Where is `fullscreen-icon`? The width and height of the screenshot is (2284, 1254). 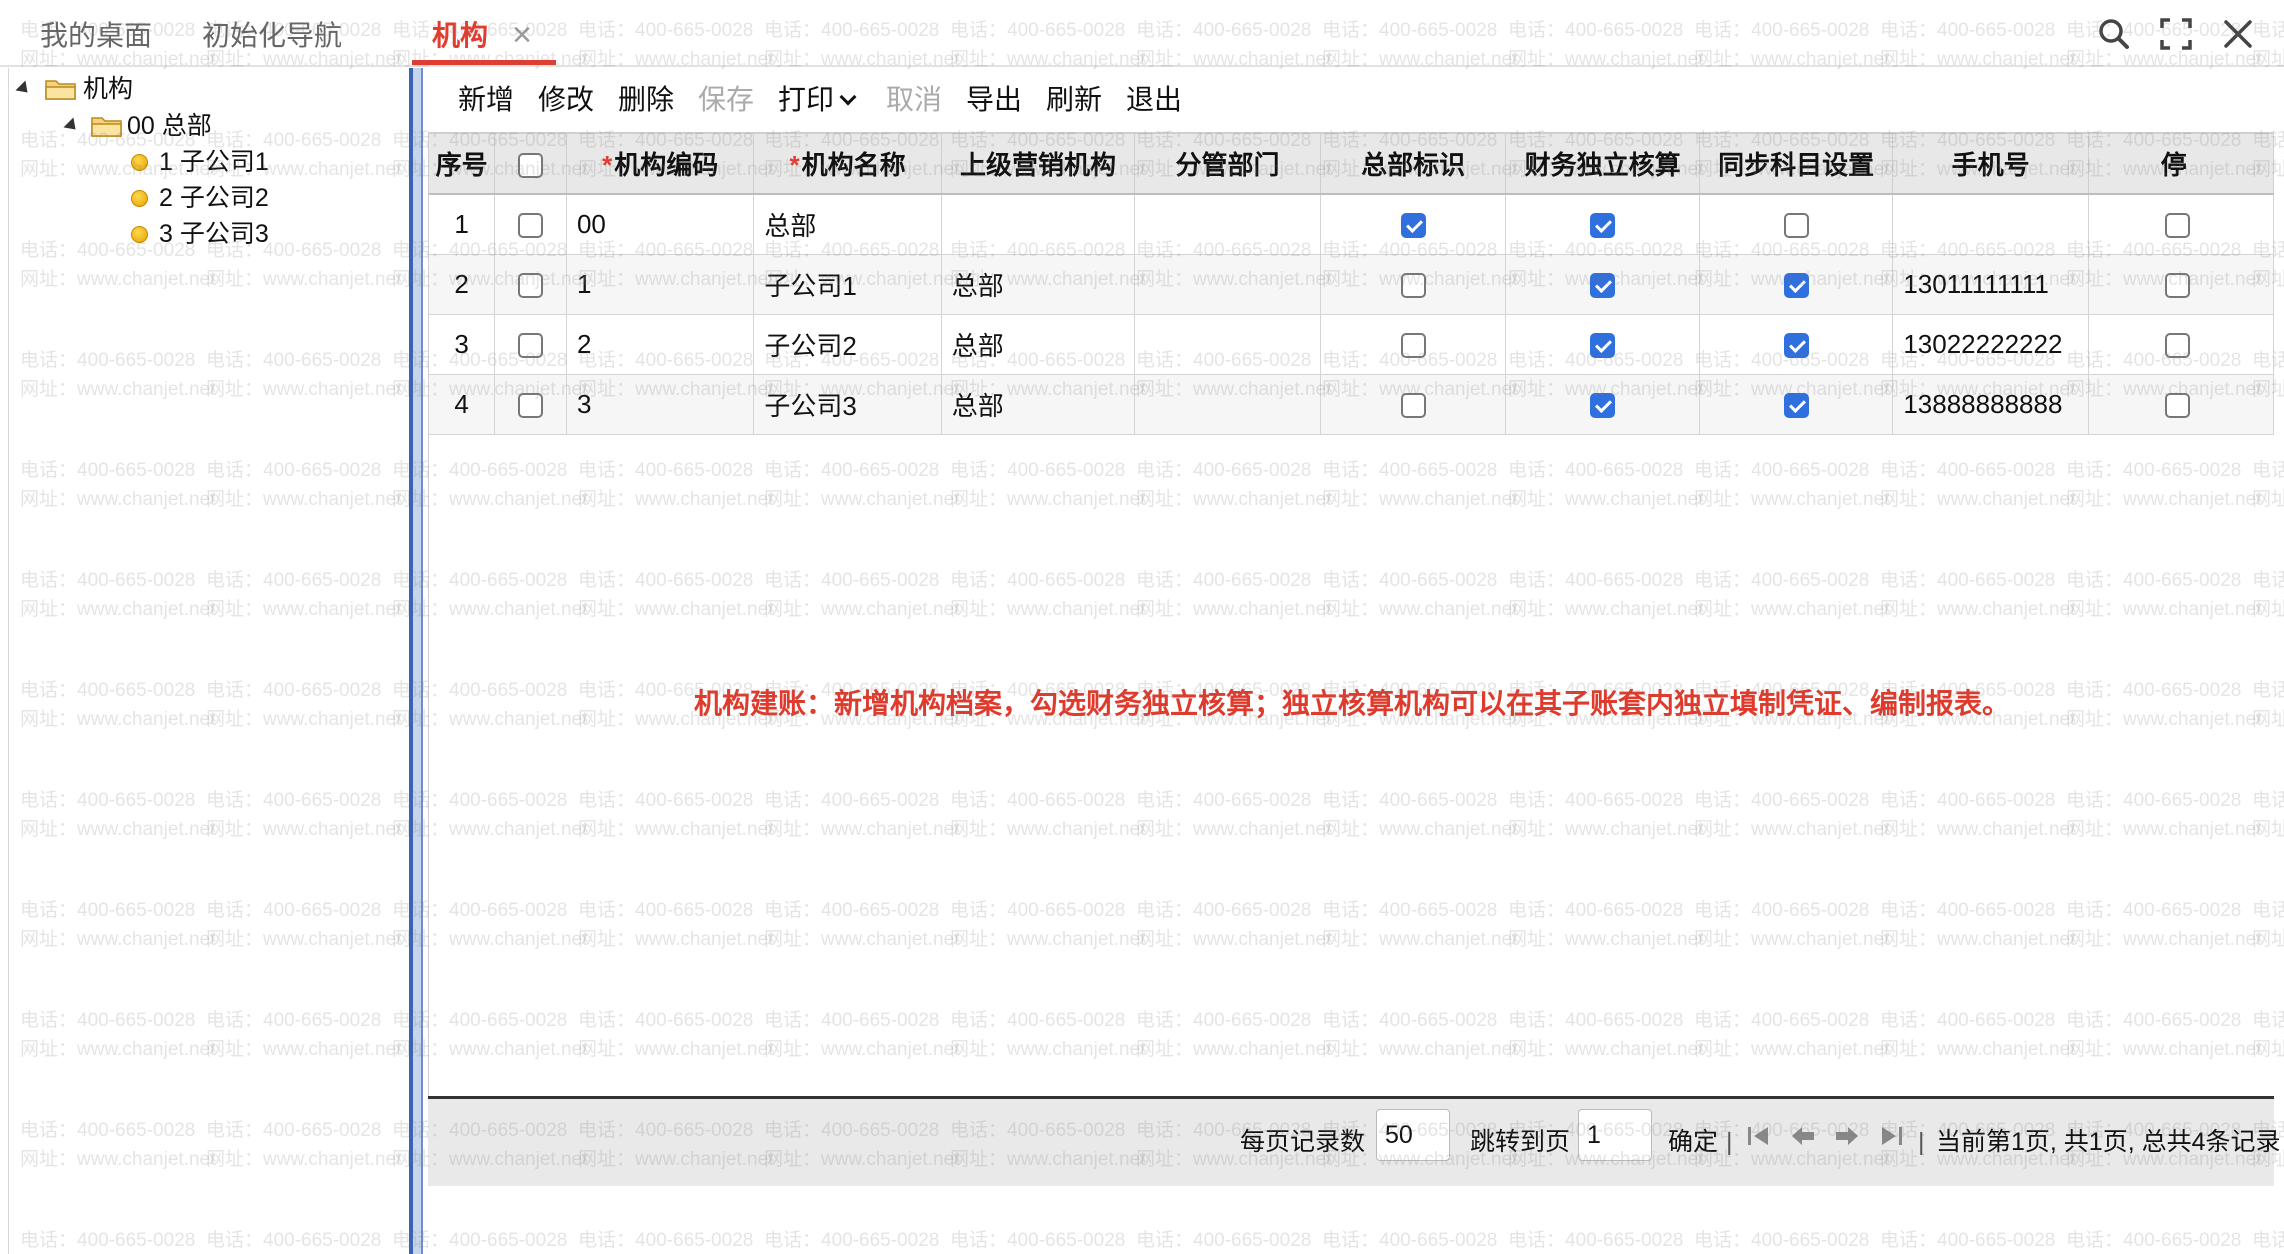
fullscreen-icon is located at coordinates (2176, 34).